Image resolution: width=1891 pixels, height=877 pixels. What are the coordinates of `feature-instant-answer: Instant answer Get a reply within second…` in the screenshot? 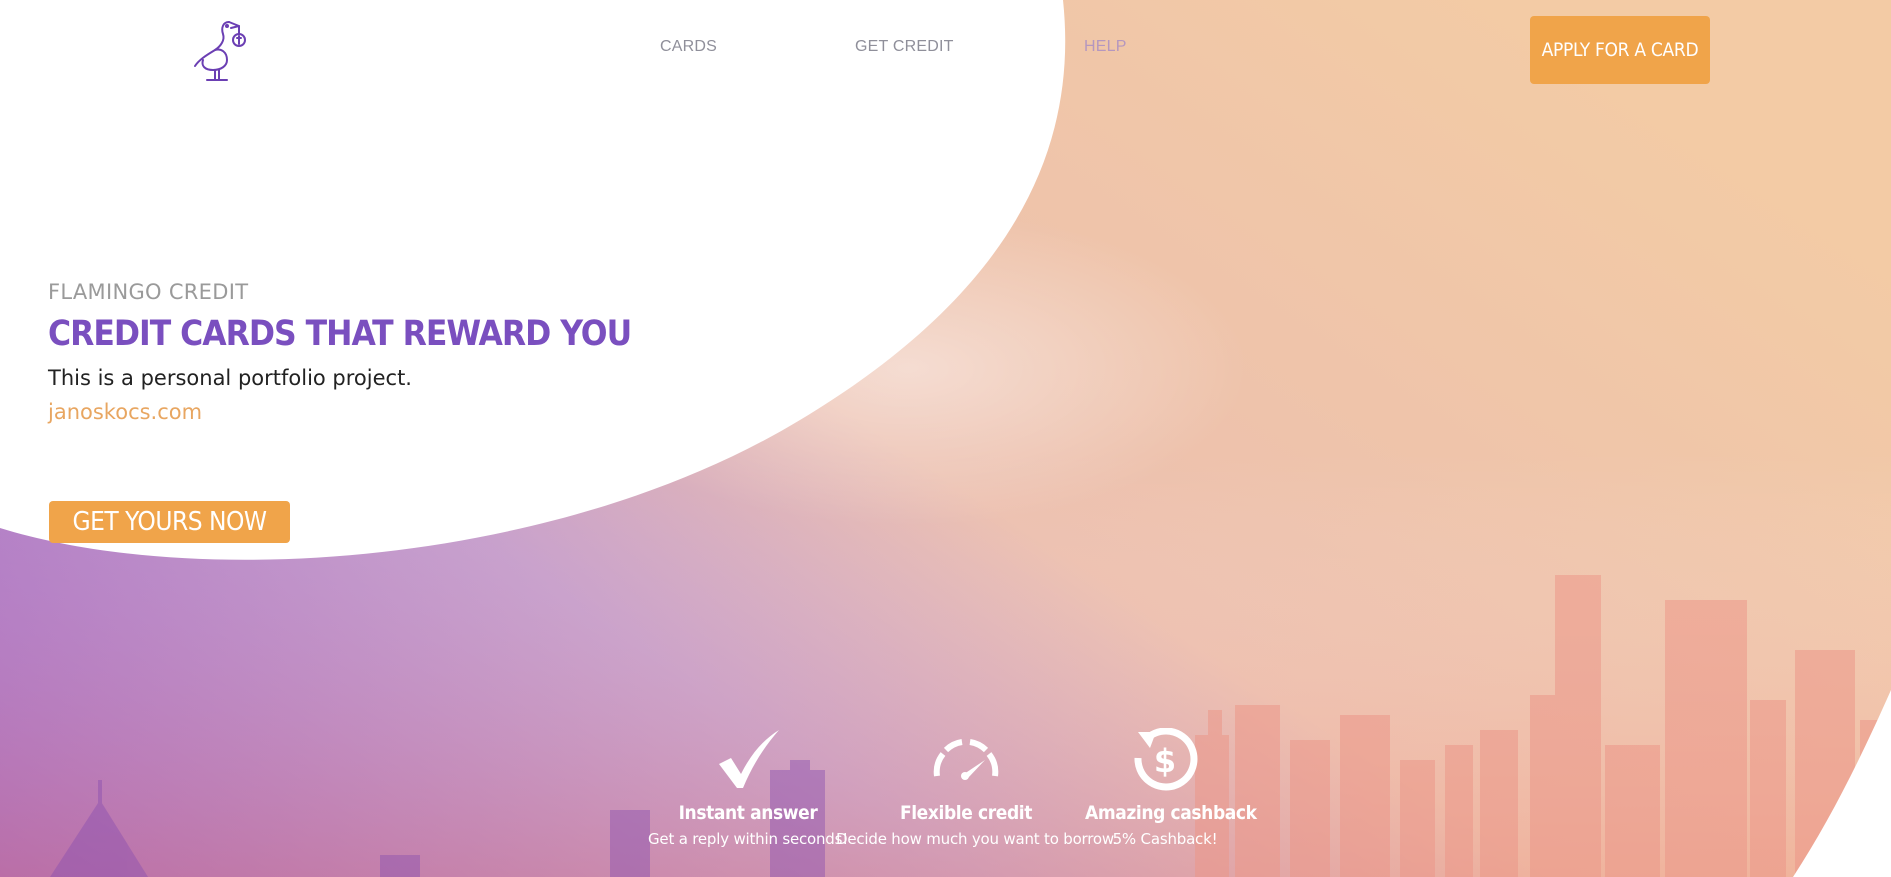 It's located at (748, 788).